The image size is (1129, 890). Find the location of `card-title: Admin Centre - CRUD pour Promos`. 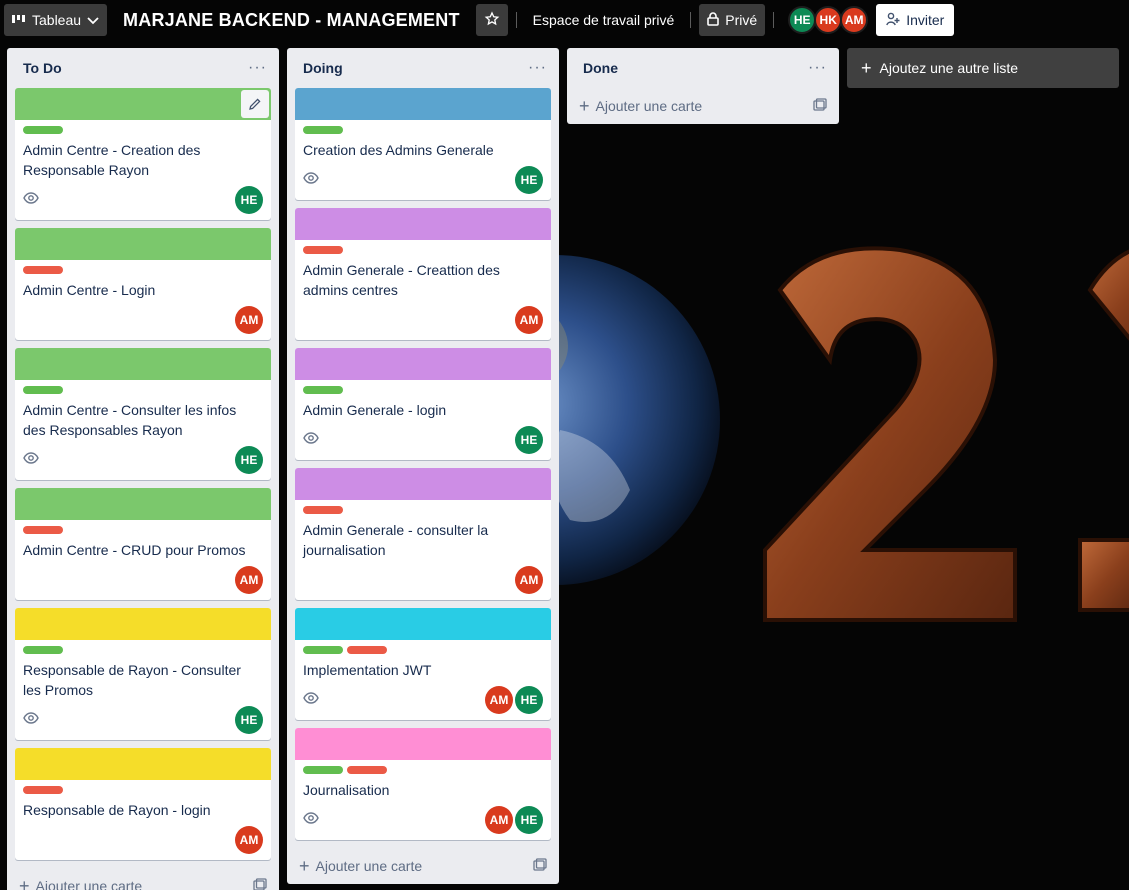

card-title: Admin Centre - CRUD pour Promos is located at coordinates (134, 550).